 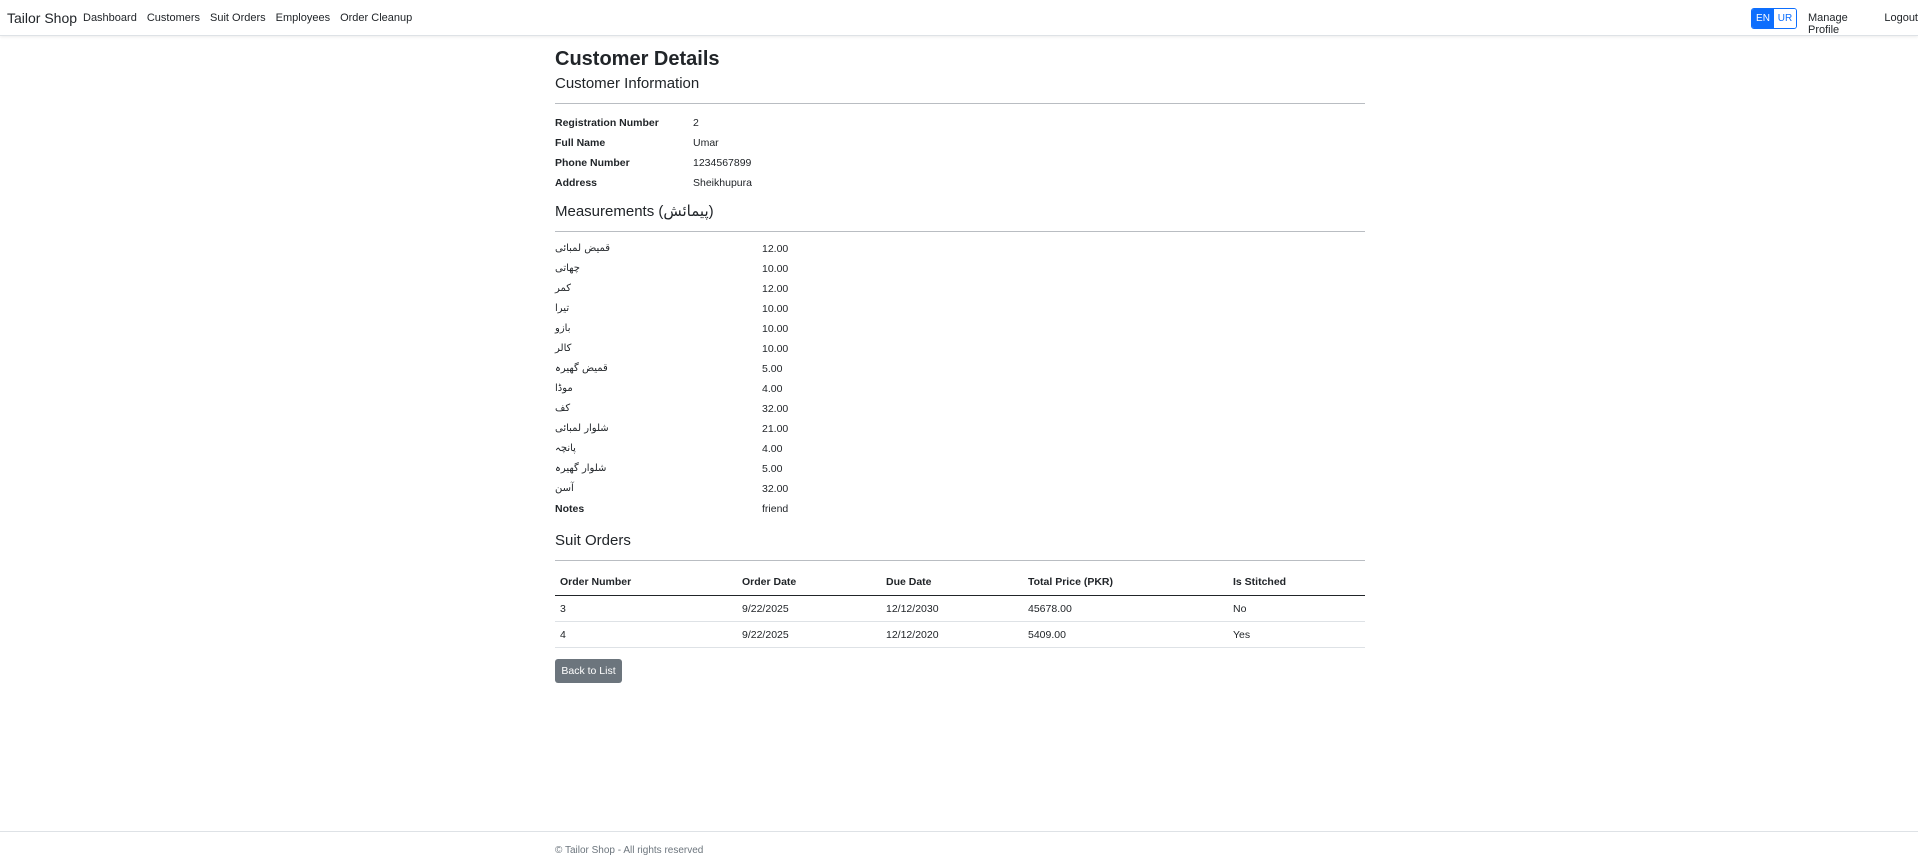 I want to click on info-label: Full Name, so click(x=580, y=143).